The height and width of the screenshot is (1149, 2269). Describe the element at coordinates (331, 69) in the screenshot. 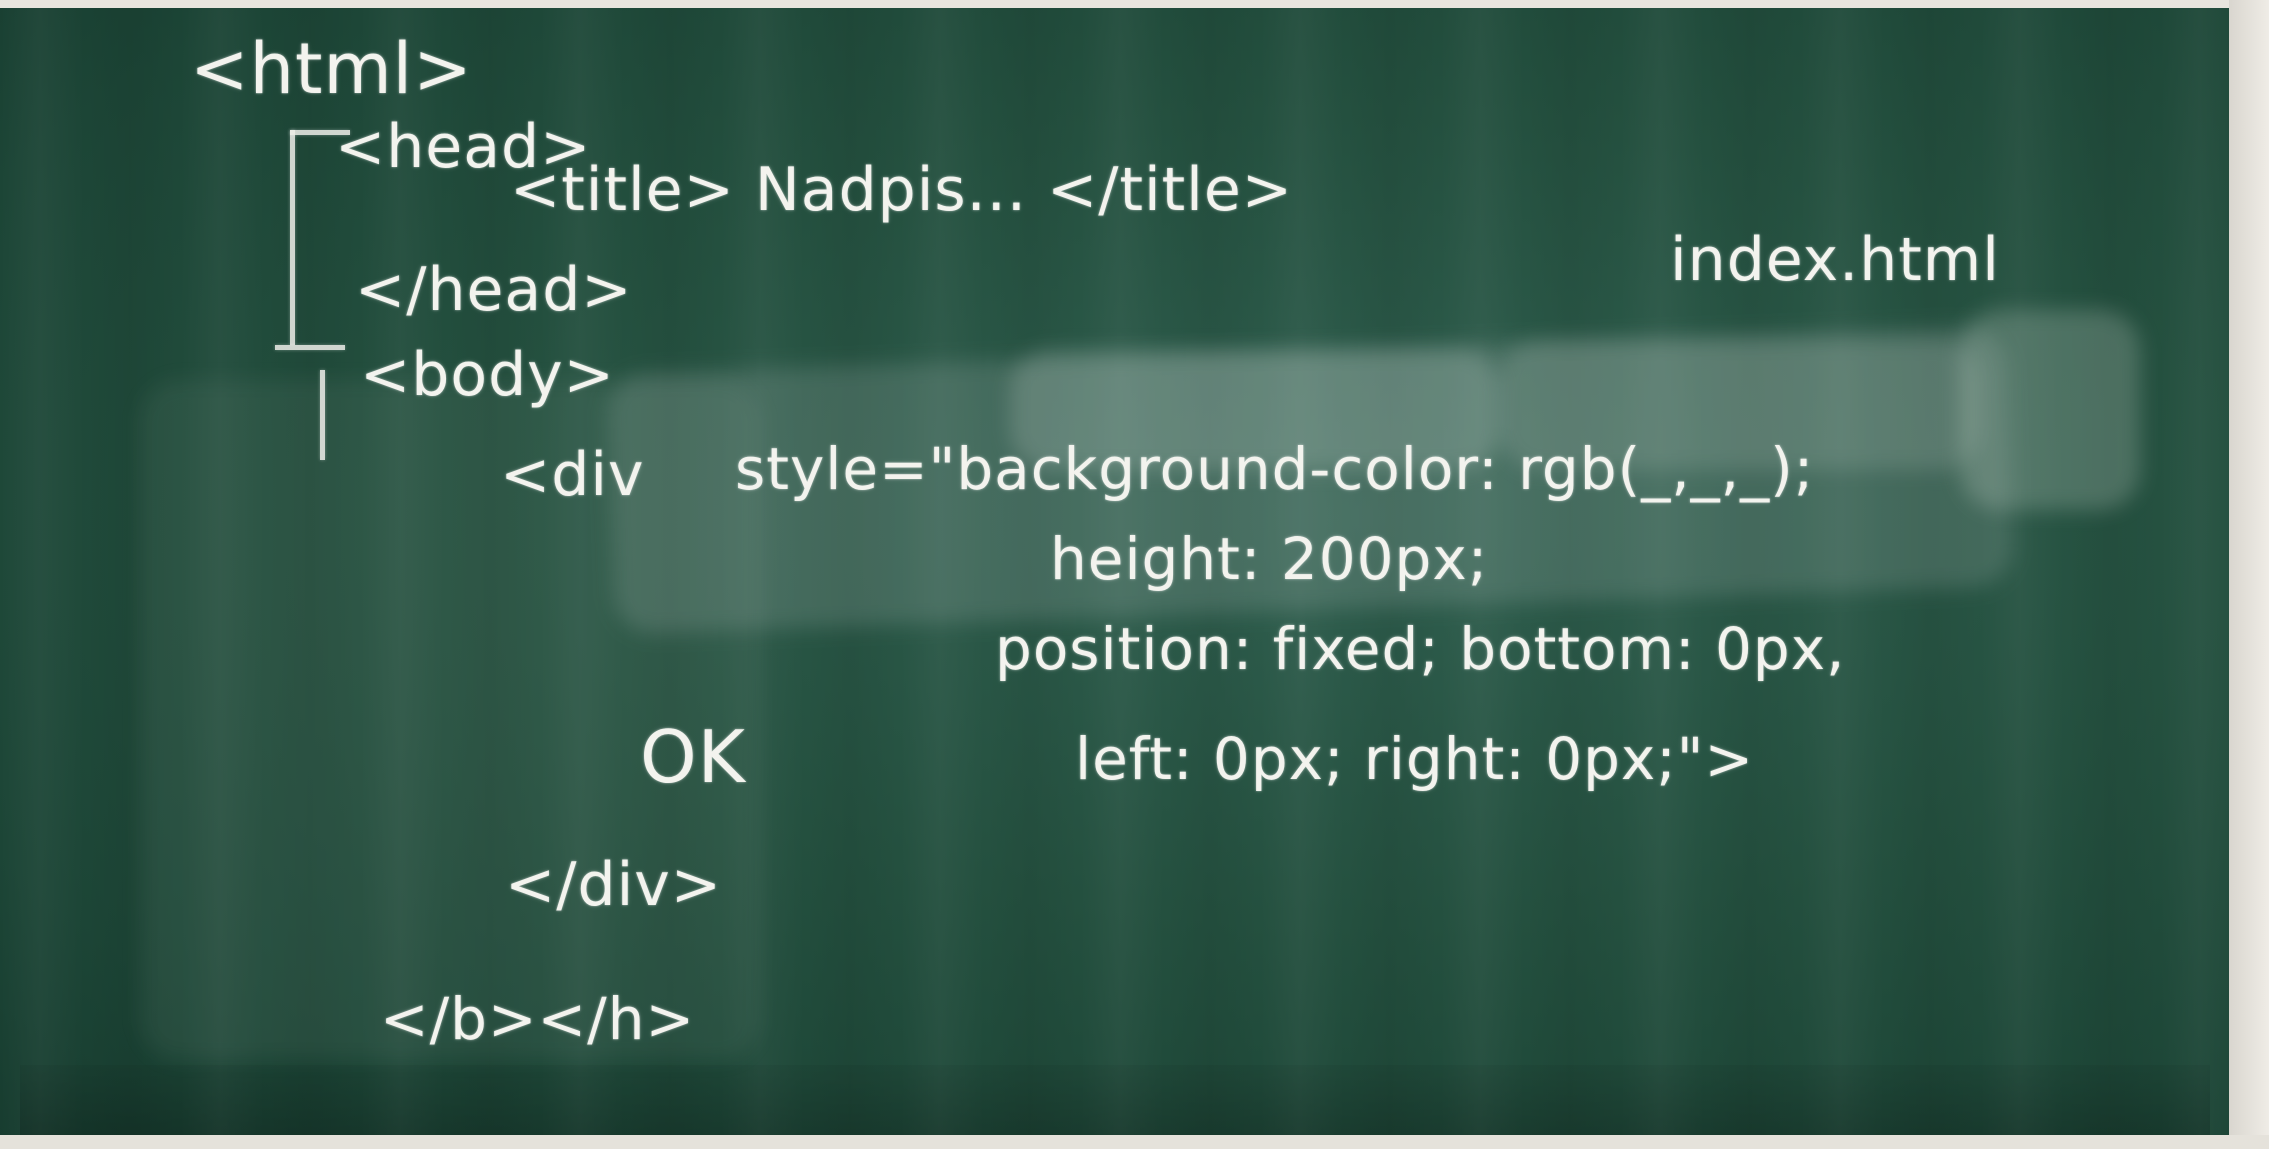

I see `html-open-tag: <html>` at that location.